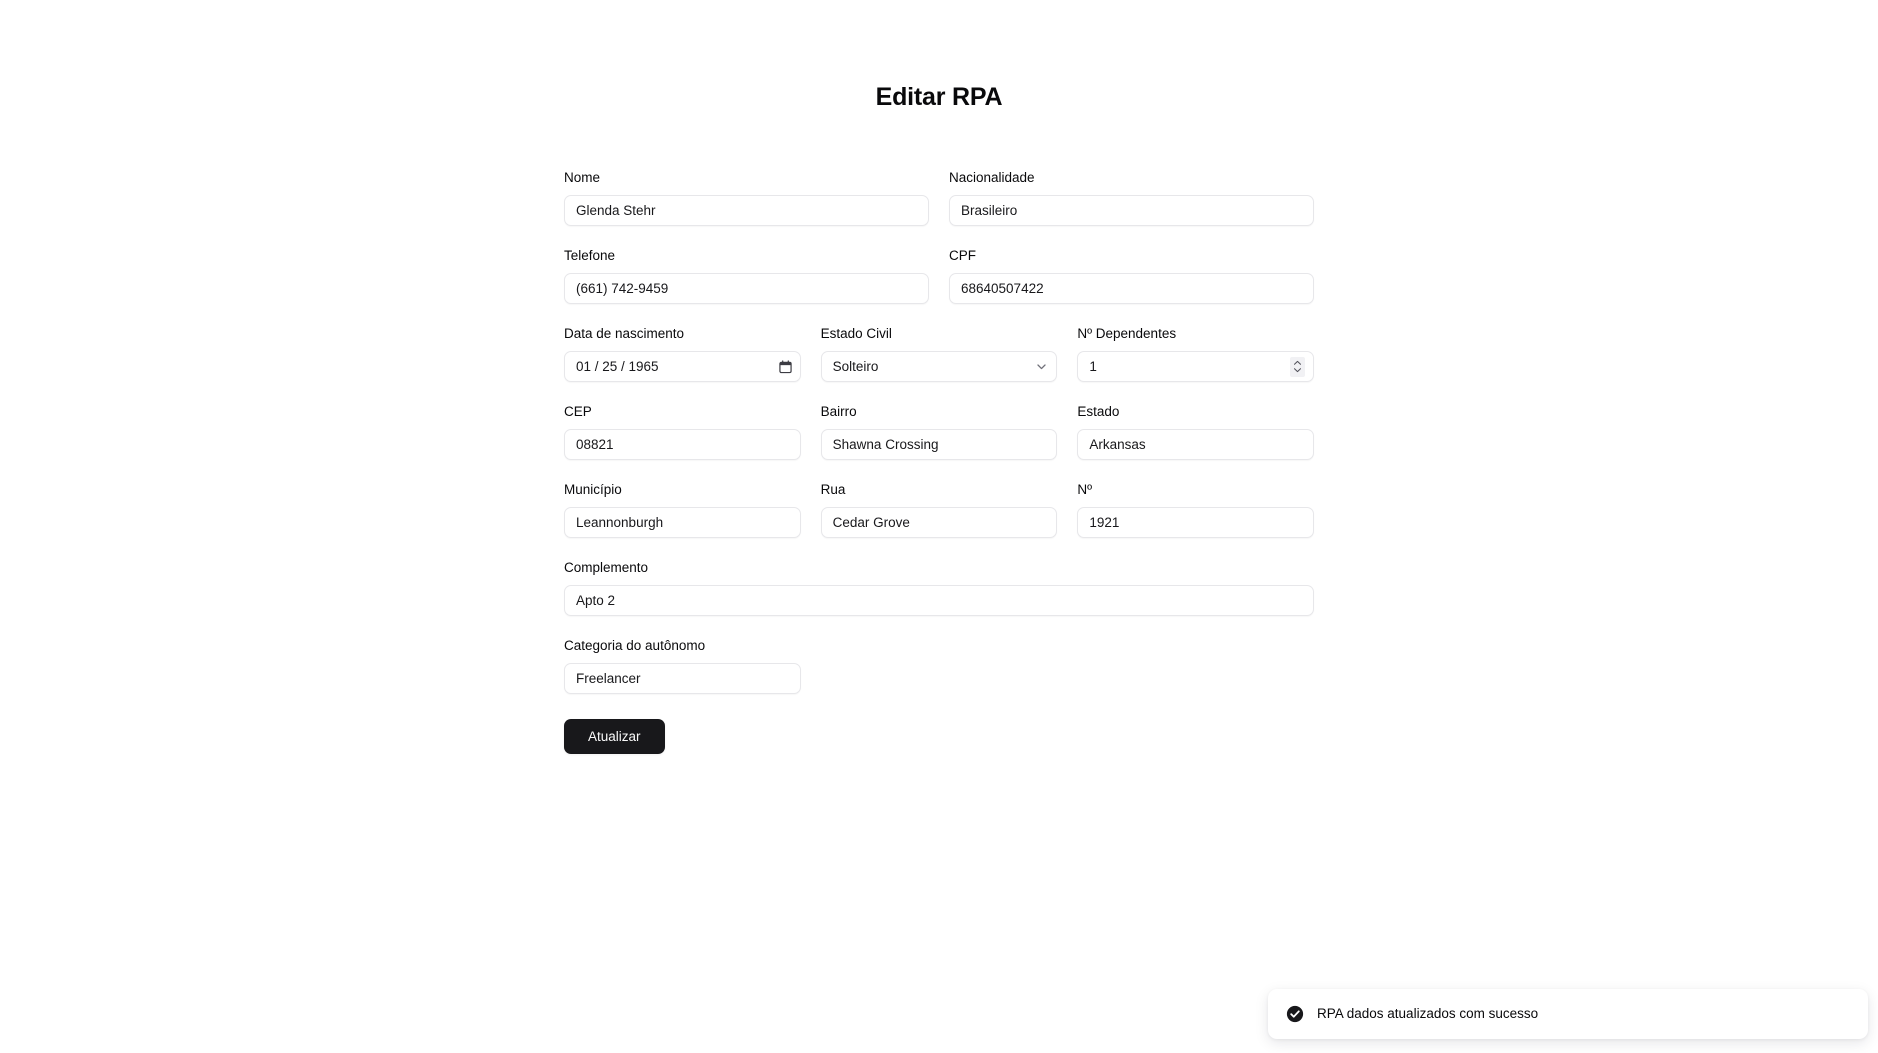  Describe the element at coordinates (939, 600) in the screenshot. I see `complemento-input: Apto 2` at that location.